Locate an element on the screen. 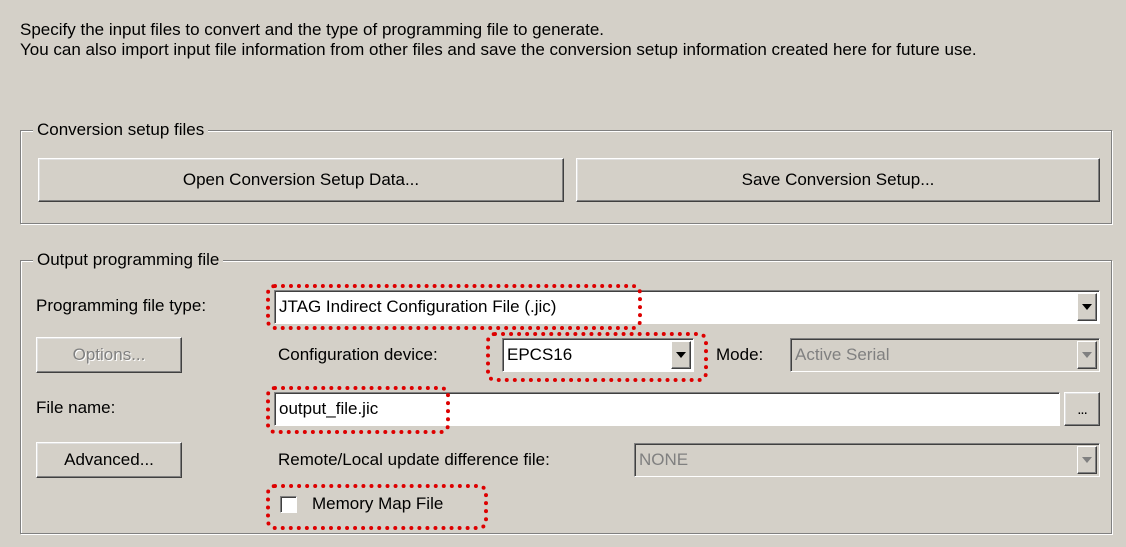 This screenshot has width=1126, height=547. memory-map-checkbox is located at coordinates (288, 504).